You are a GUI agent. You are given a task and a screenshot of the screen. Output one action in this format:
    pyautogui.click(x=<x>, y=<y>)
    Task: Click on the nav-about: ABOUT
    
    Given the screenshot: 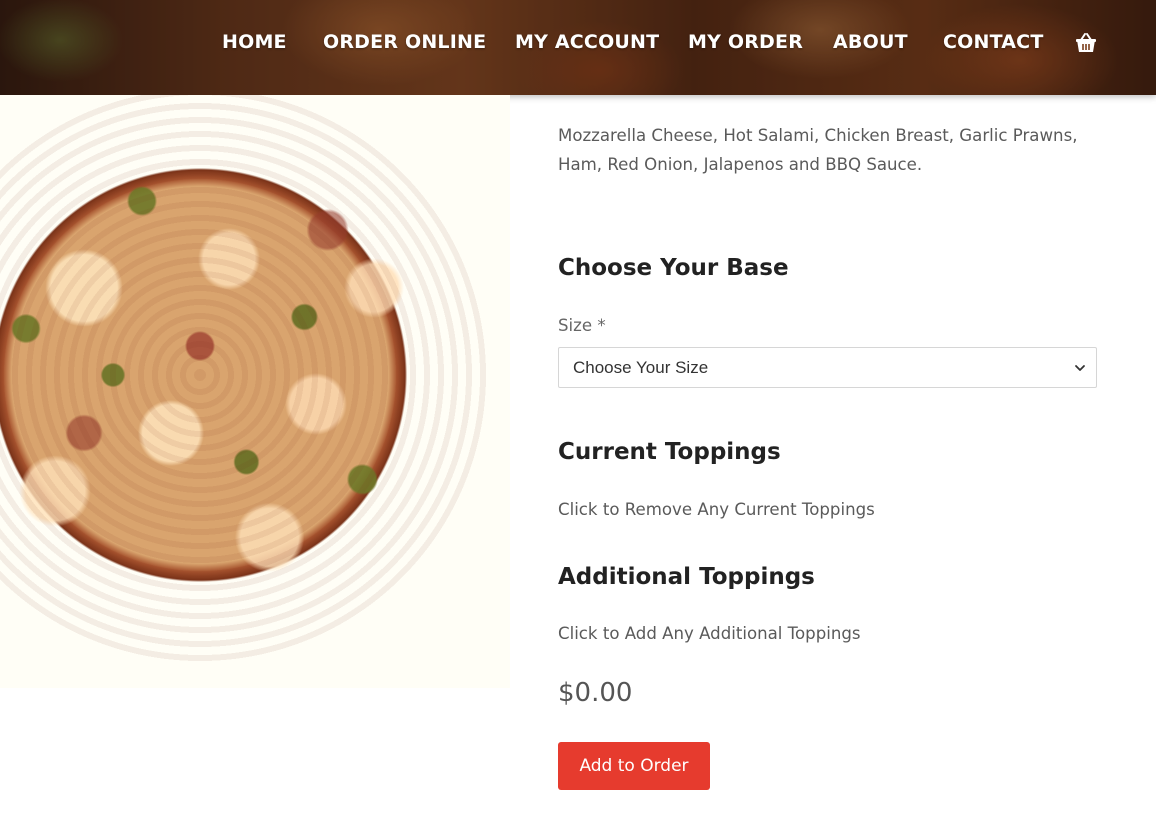 What is the action you would take?
    pyautogui.click(x=870, y=42)
    